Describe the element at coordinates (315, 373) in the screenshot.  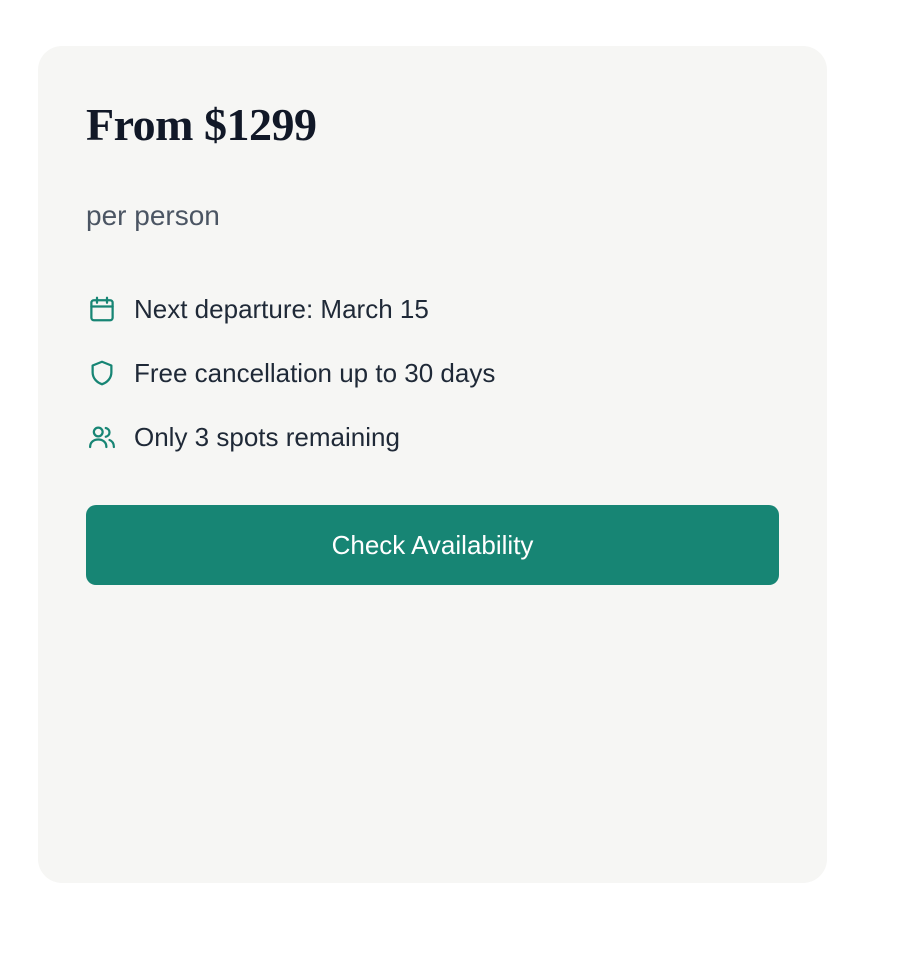
I see `feature-text-cancellation: Free cancellation up to 30 days` at that location.